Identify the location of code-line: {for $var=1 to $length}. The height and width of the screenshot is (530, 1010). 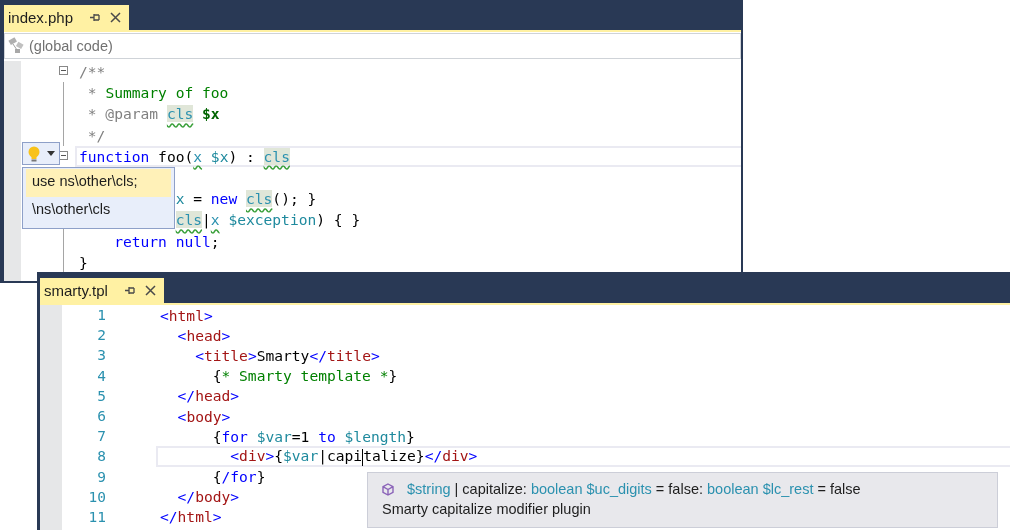
(313, 436).